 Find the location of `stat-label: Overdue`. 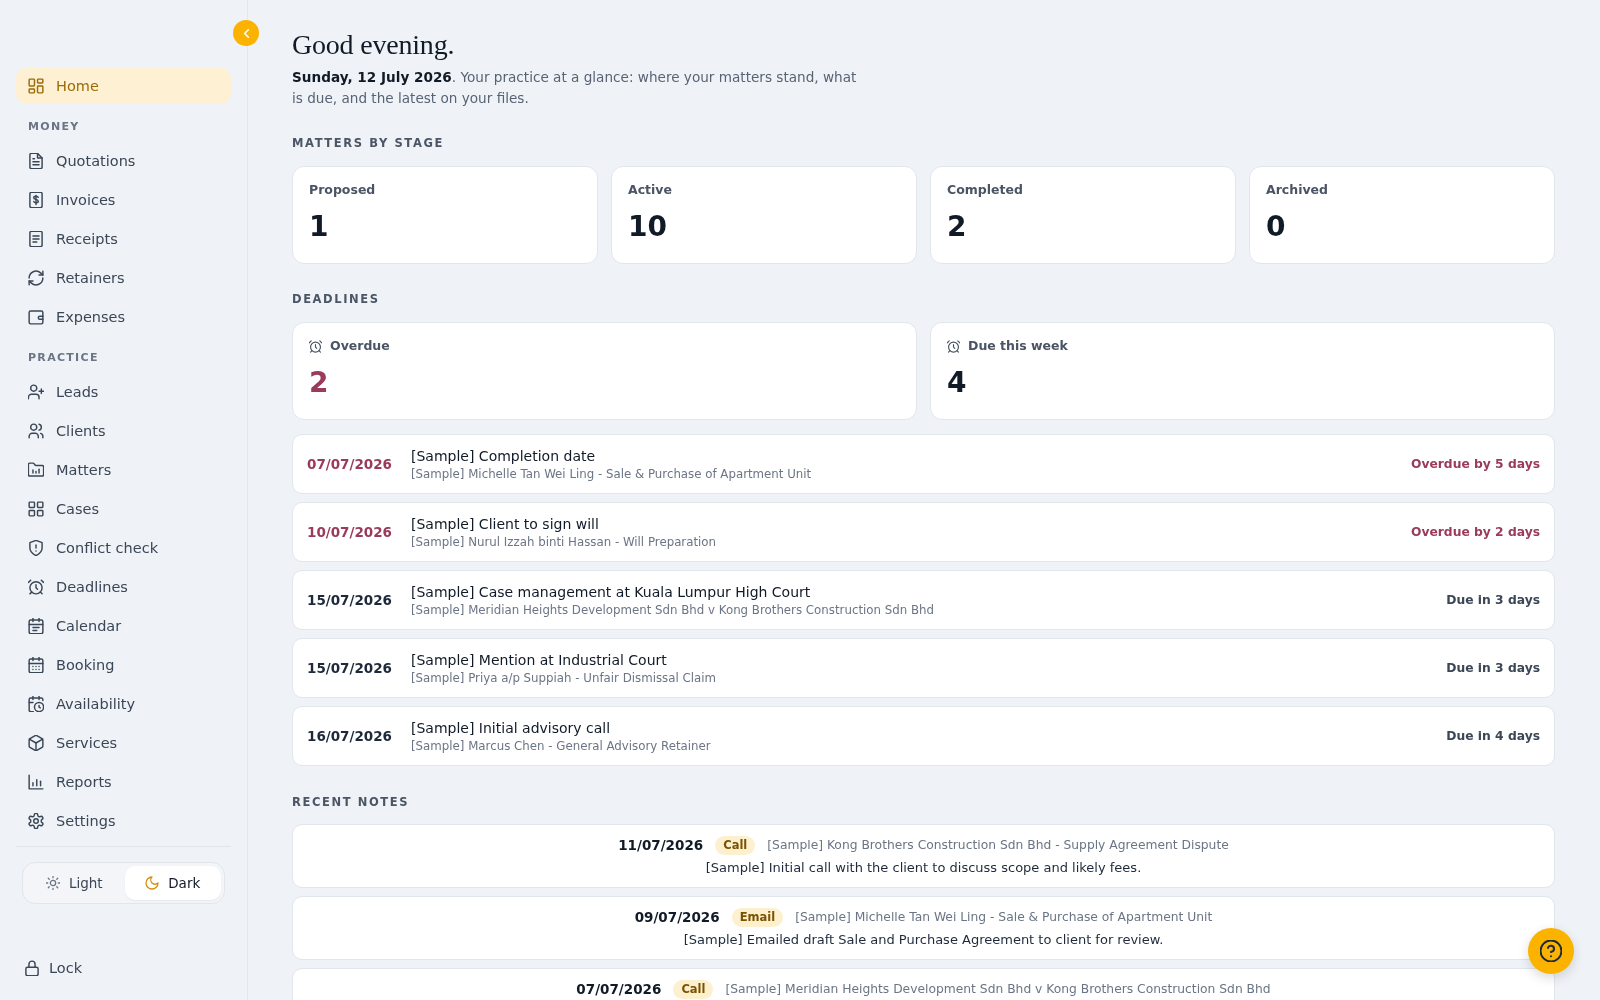

stat-label: Overdue is located at coordinates (360, 346).